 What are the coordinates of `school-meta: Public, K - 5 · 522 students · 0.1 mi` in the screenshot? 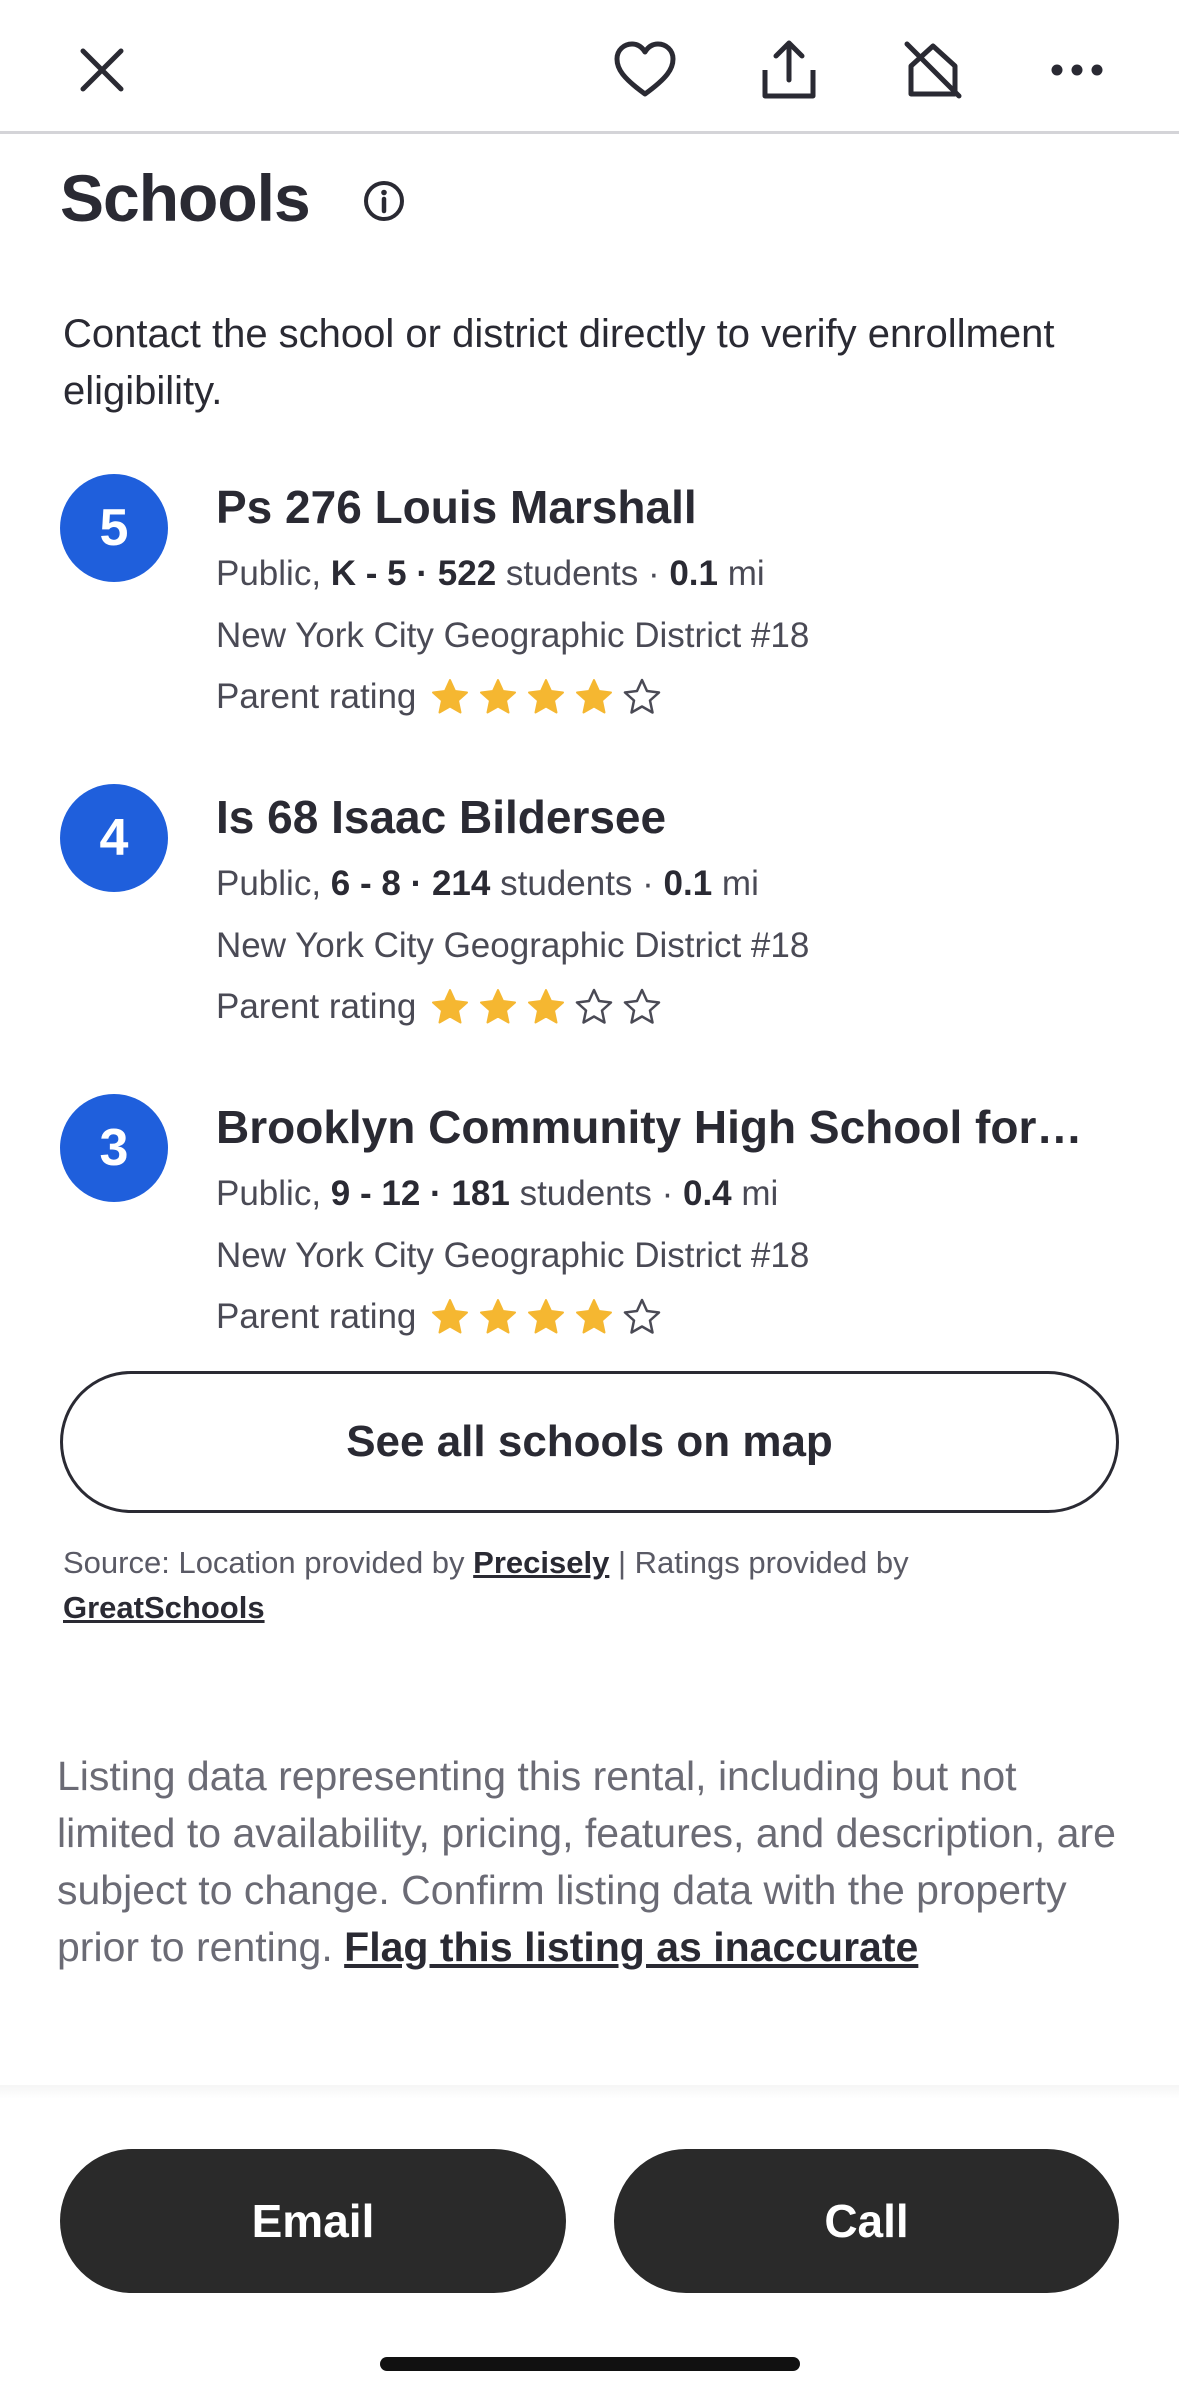 It's located at (490, 573).